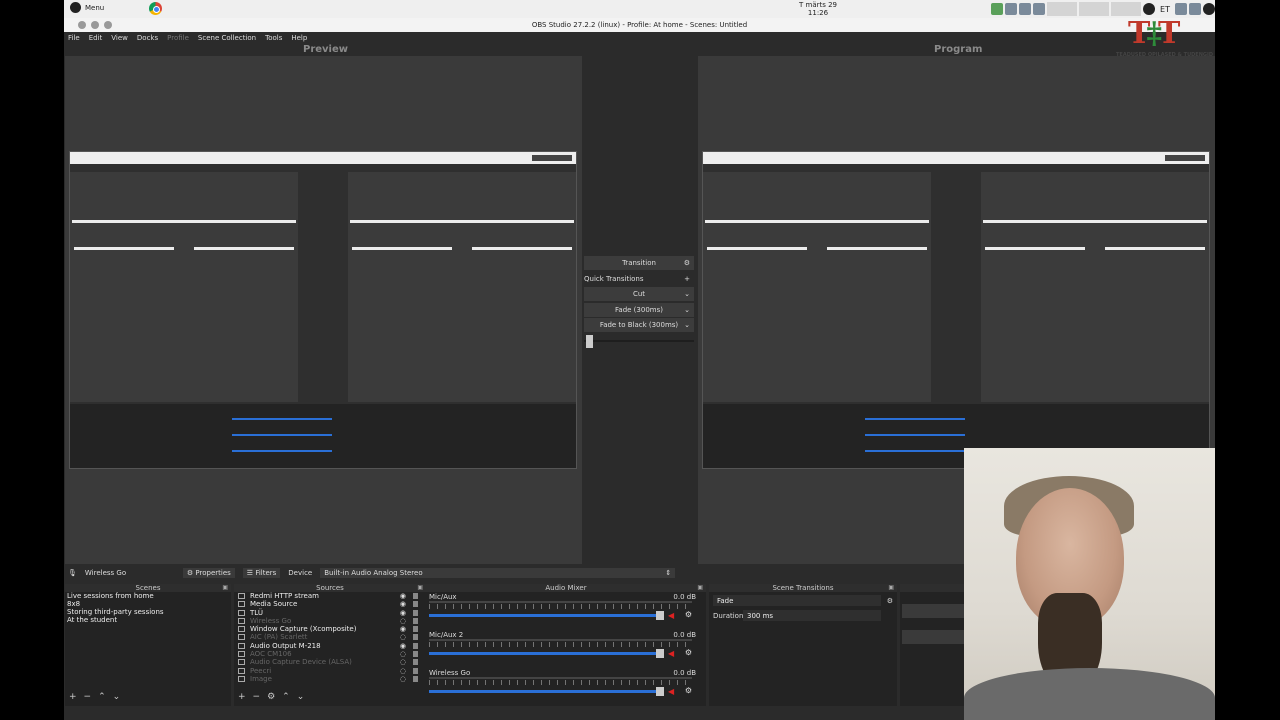  I want to click on menu-profile: Profile, so click(178, 38).